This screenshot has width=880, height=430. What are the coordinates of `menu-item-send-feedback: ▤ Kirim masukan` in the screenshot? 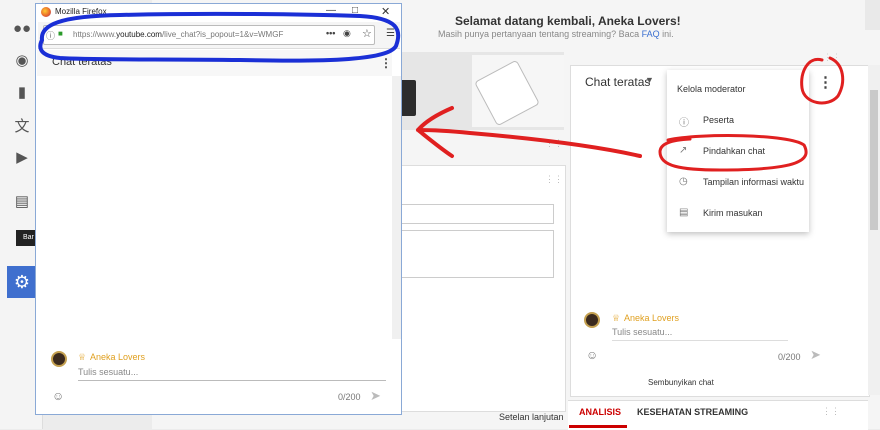 It's located at (742, 214).